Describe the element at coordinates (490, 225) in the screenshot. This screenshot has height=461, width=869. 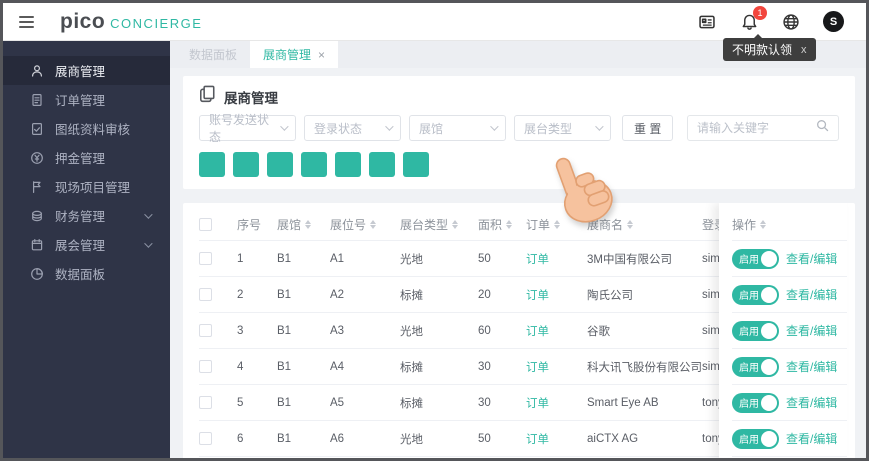
I see `column-header-label: 面积` at that location.